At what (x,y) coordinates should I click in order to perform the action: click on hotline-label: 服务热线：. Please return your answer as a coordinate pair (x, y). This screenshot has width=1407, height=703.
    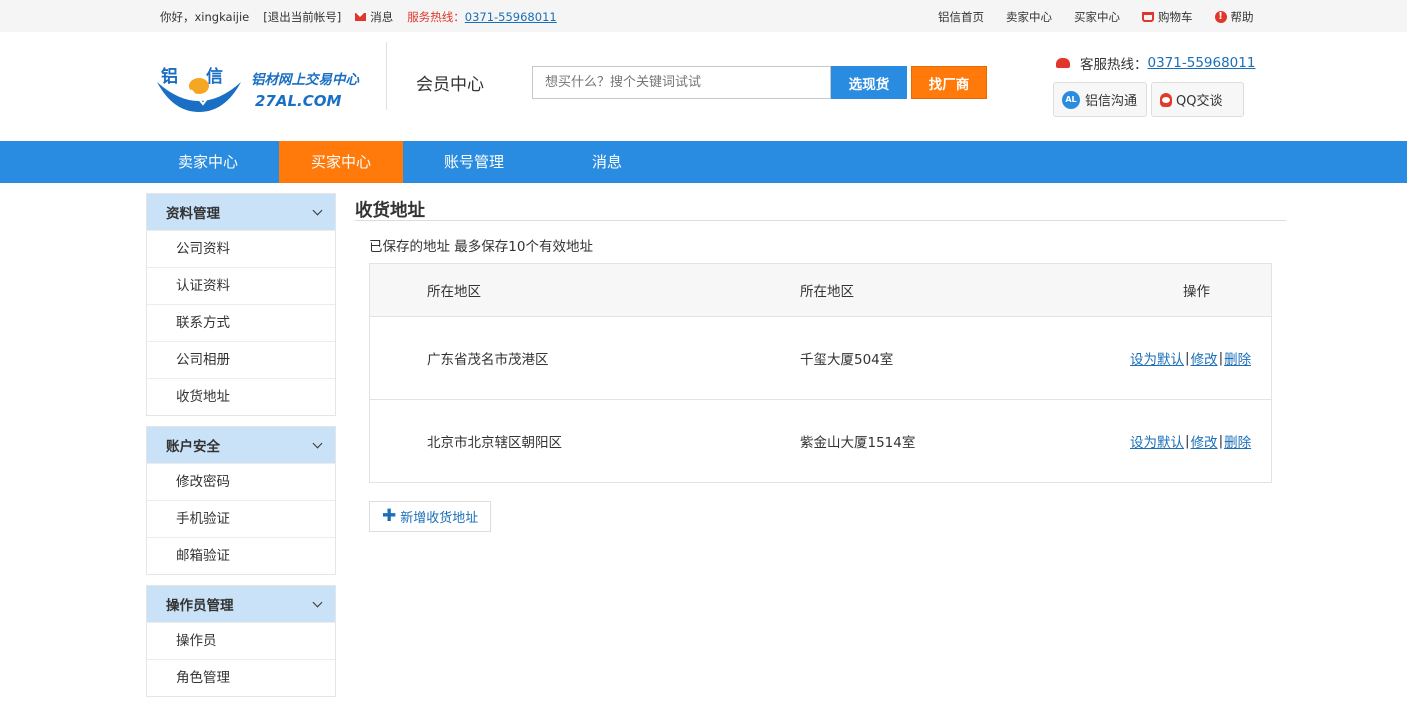
    Looking at the image, I should click on (436, 17).